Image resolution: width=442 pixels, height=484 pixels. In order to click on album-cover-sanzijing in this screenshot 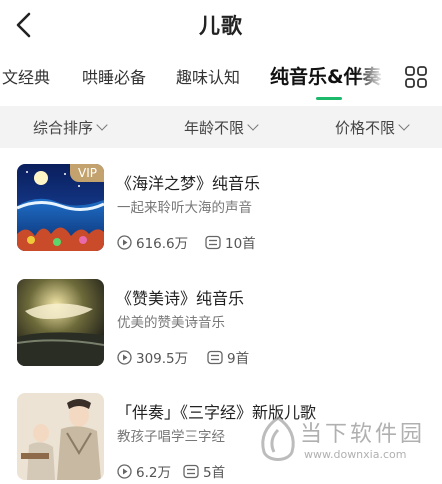, I will do `click(60, 436)`.